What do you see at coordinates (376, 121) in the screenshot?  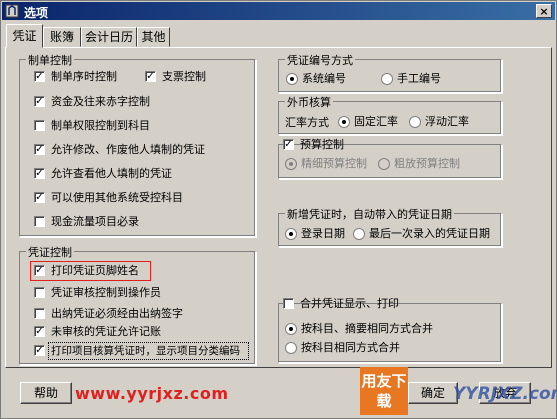 I see `radio-label: 固定汇率` at bounding box center [376, 121].